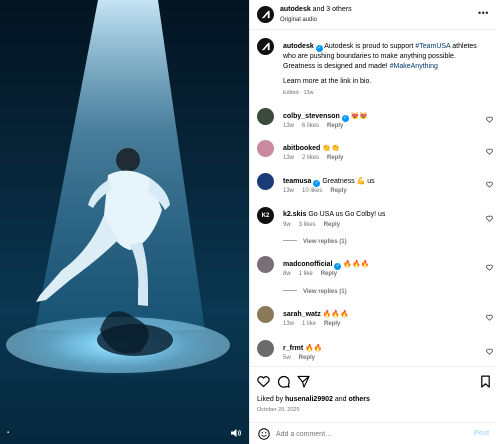 This screenshot has height=444, width=496. I want to click on caption-avatar, so click(265, 46).